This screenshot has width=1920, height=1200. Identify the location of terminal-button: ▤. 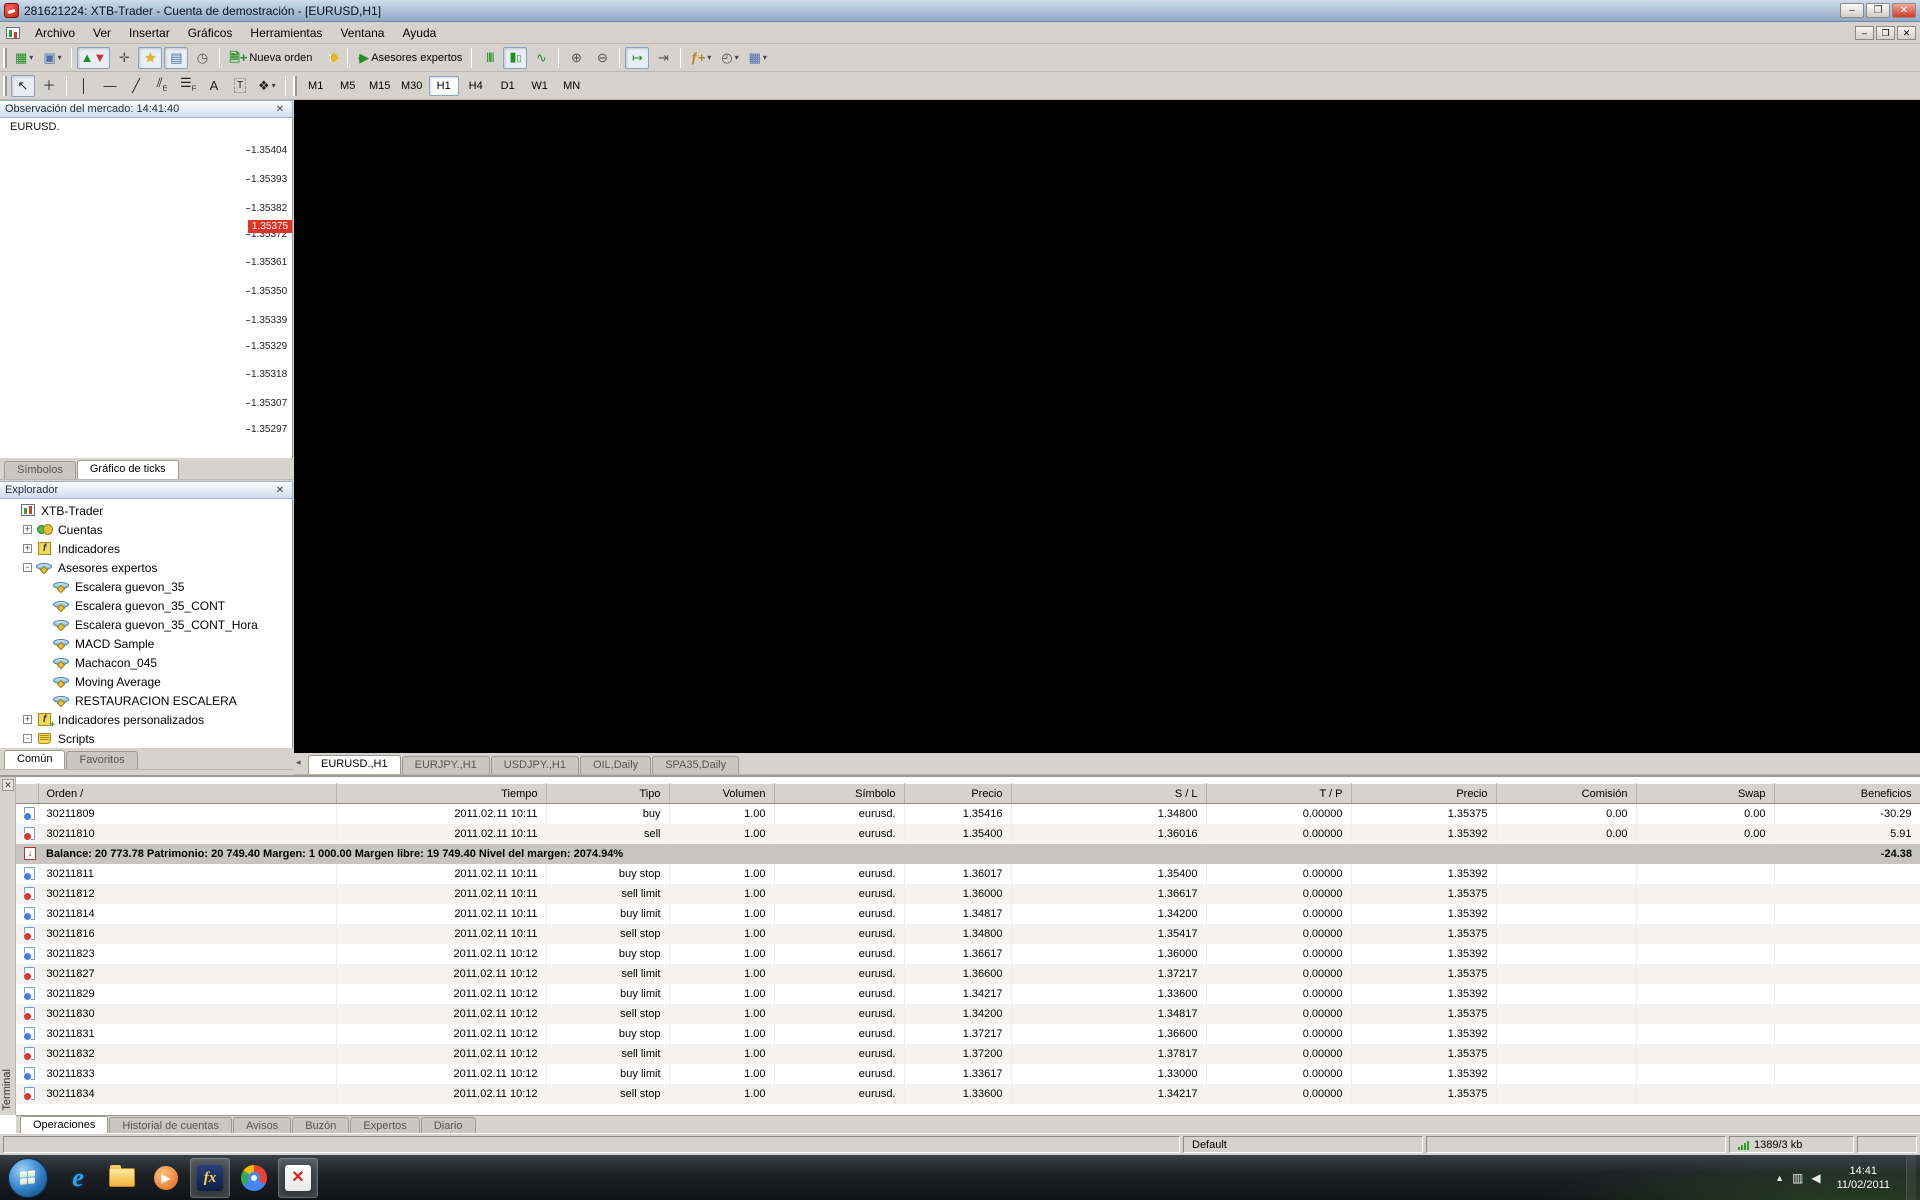
(176, 57).